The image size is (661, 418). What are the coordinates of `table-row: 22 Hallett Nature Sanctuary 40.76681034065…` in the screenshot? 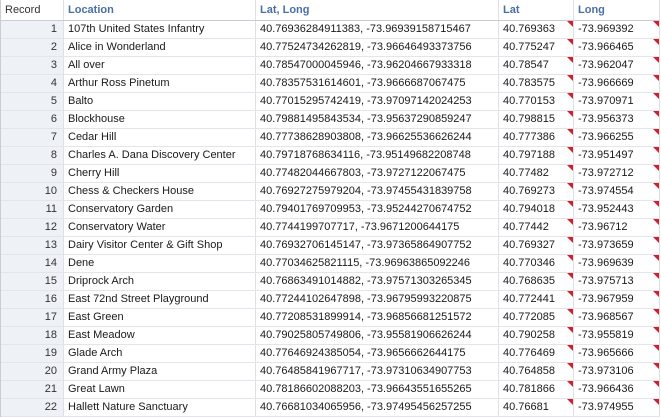 It's located at (330, 408).